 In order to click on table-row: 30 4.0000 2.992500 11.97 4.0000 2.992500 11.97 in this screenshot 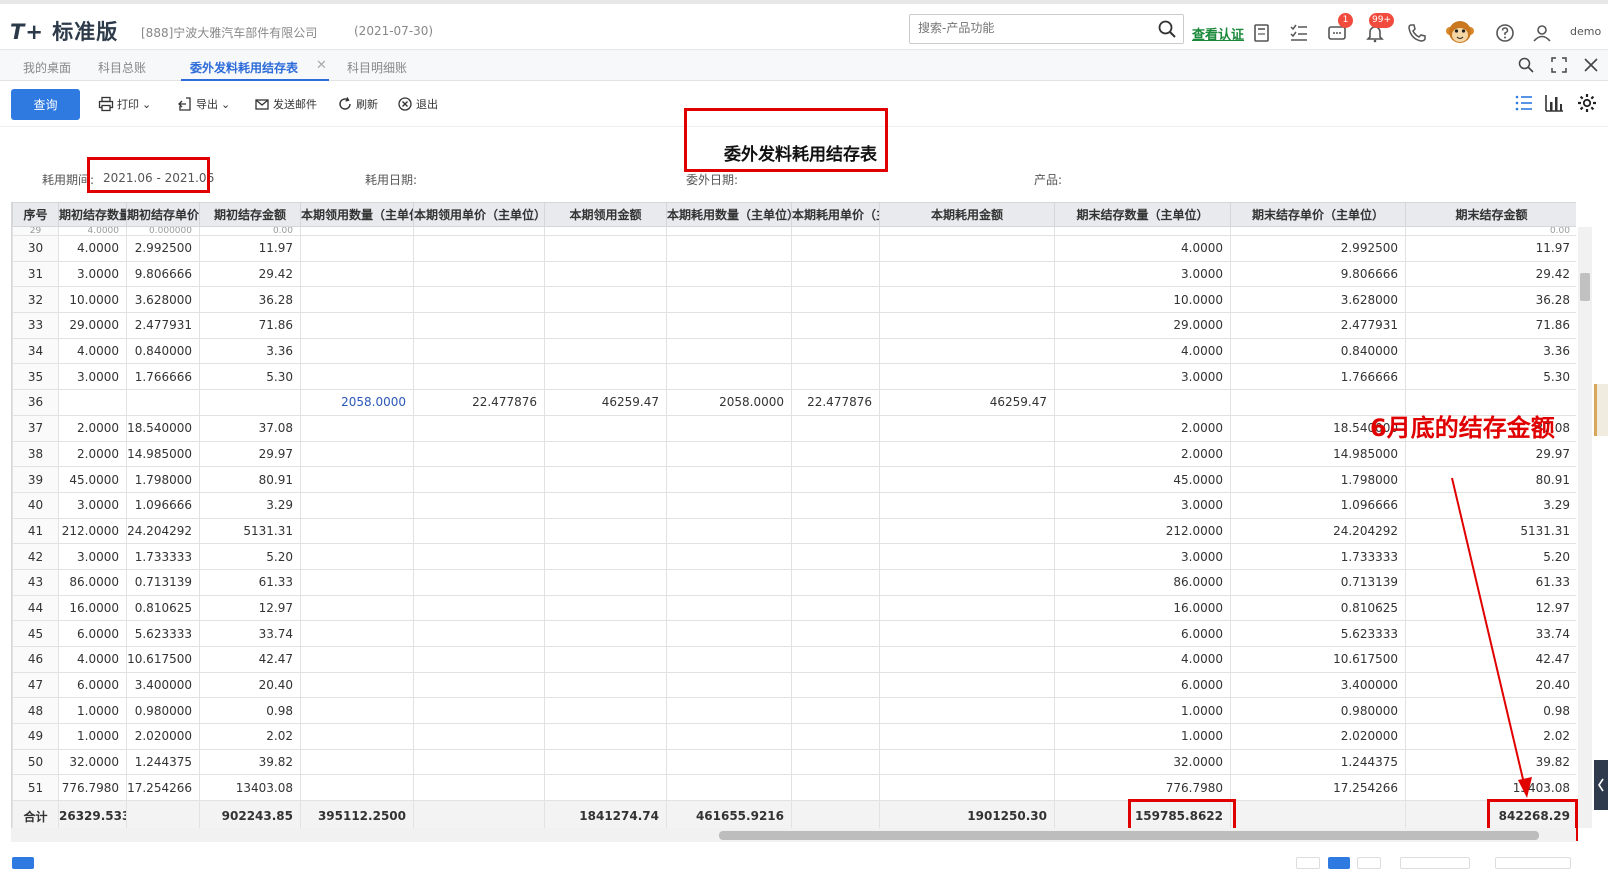, I will do `click(794, 248)`.